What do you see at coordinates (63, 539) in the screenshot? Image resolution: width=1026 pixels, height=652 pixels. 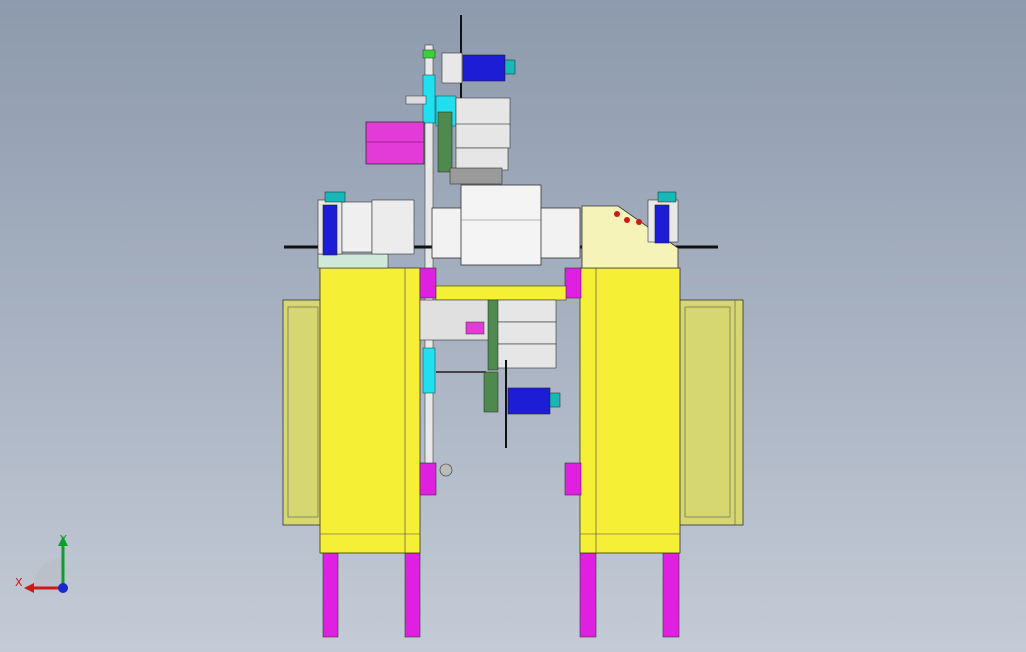 I see `y-axis-label: Y` at bounding box center [63, 539].